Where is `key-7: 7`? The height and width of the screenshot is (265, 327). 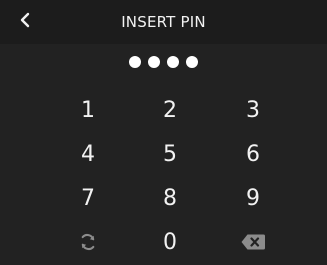
key-7: 7 is located at coordinates (88, 198).